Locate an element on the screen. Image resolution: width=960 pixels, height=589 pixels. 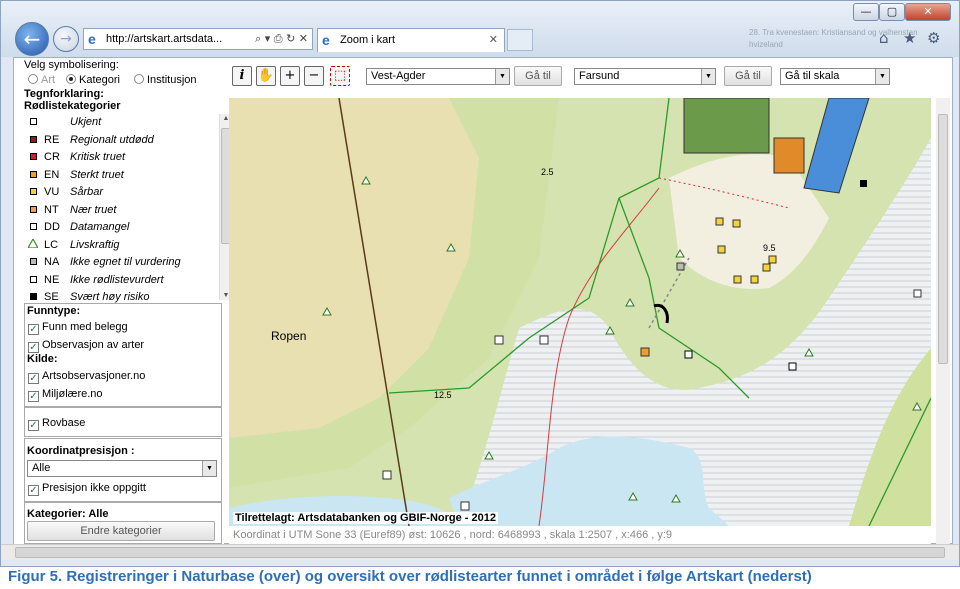
browser-tab: e Zoom i kart ✕ is located at coordinates (411, 40).